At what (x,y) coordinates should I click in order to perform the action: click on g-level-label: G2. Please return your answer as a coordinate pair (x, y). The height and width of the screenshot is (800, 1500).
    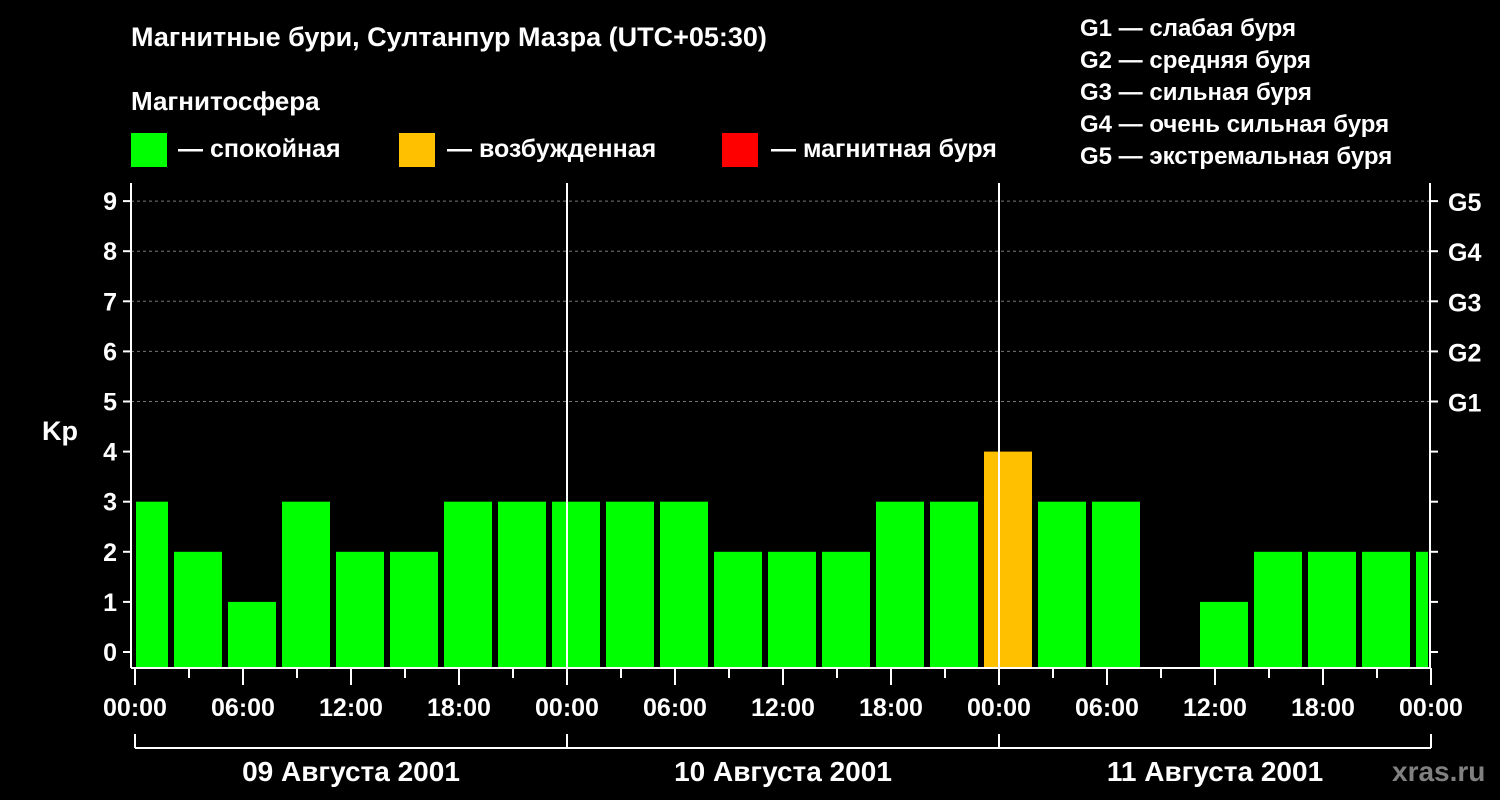
    Looking at the image, I should click on (1464, 353).